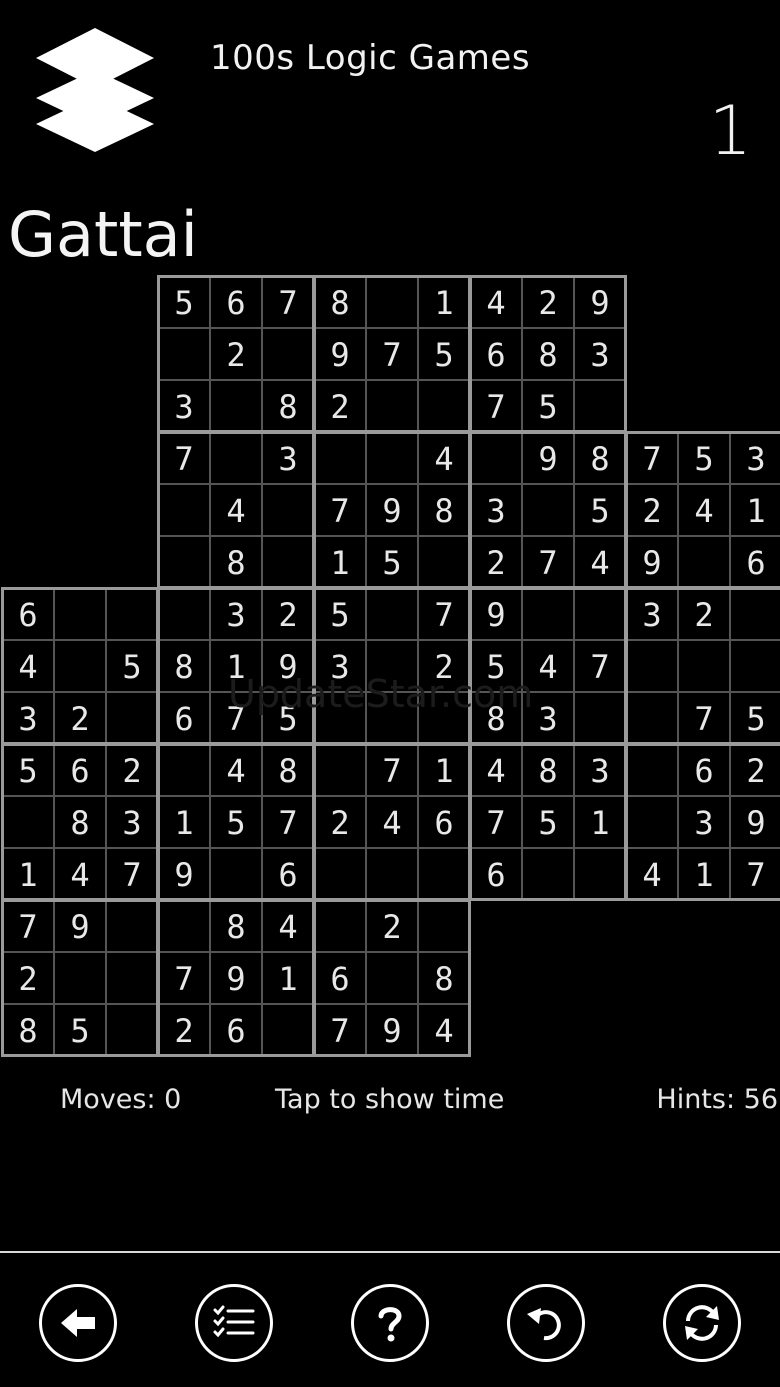 Image resolution: width=780 pixels, height=1387 pixels. I want to click on restart-button, so click(702, 1323).